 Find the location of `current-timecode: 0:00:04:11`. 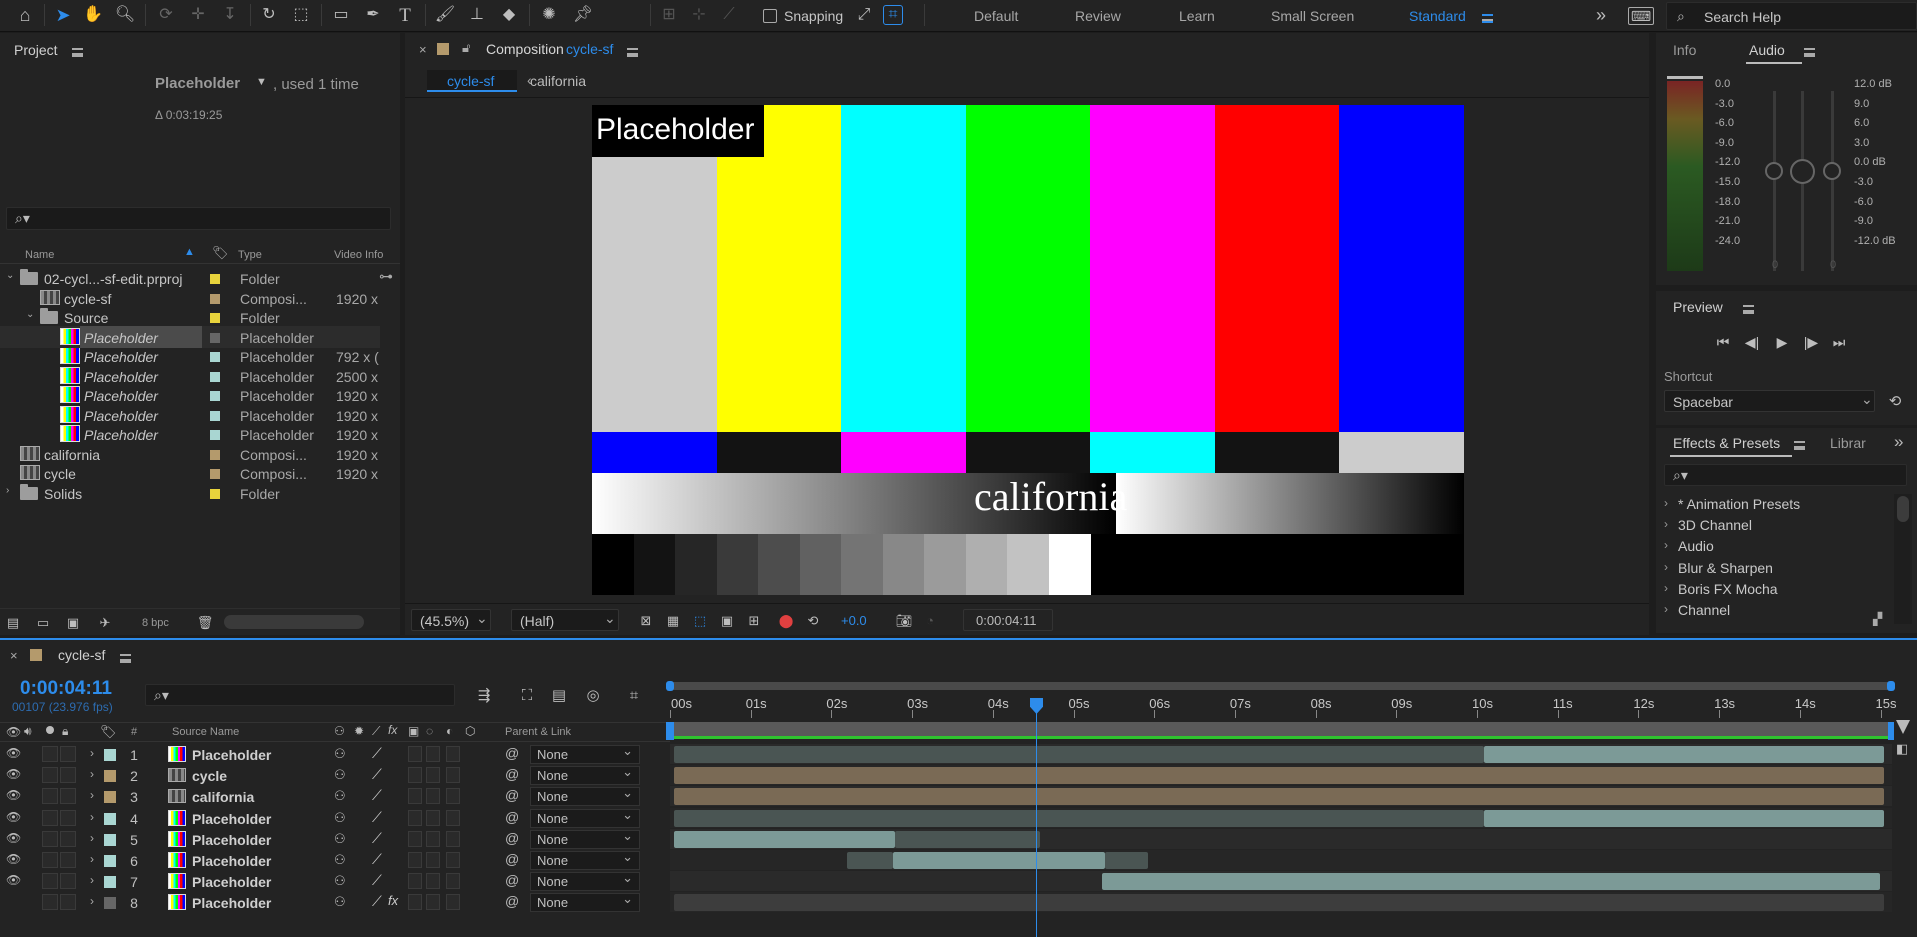

current-timecode: 0:00:04:11 is located at coordinates (66, 689).